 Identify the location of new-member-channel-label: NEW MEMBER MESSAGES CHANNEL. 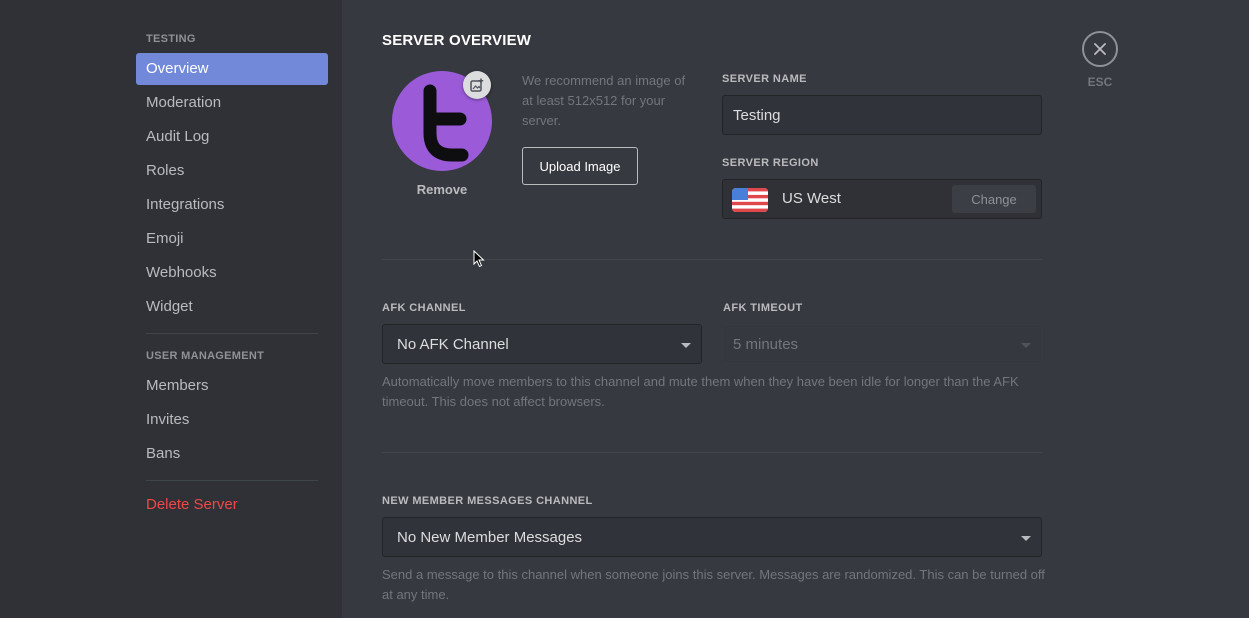
(487, 501).